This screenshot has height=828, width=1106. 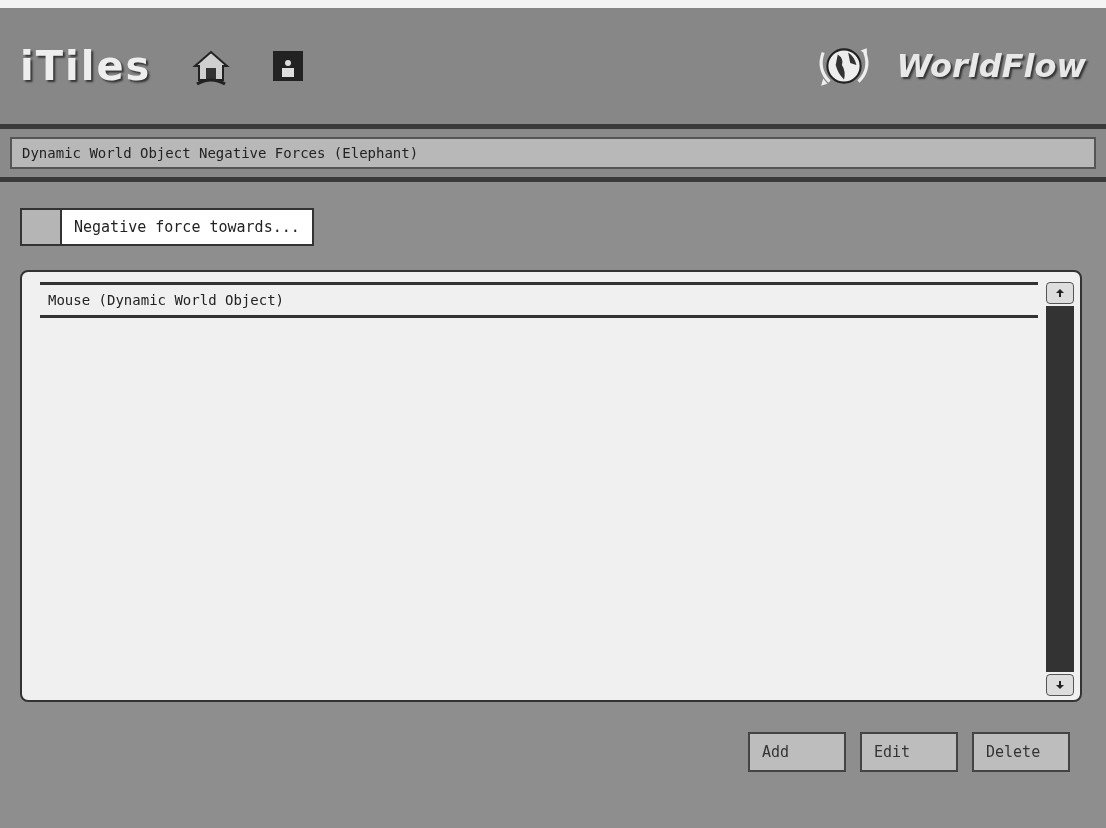 I want to click on list-item: Mouse (Dynamic World Object), so click(x=539, y=300).